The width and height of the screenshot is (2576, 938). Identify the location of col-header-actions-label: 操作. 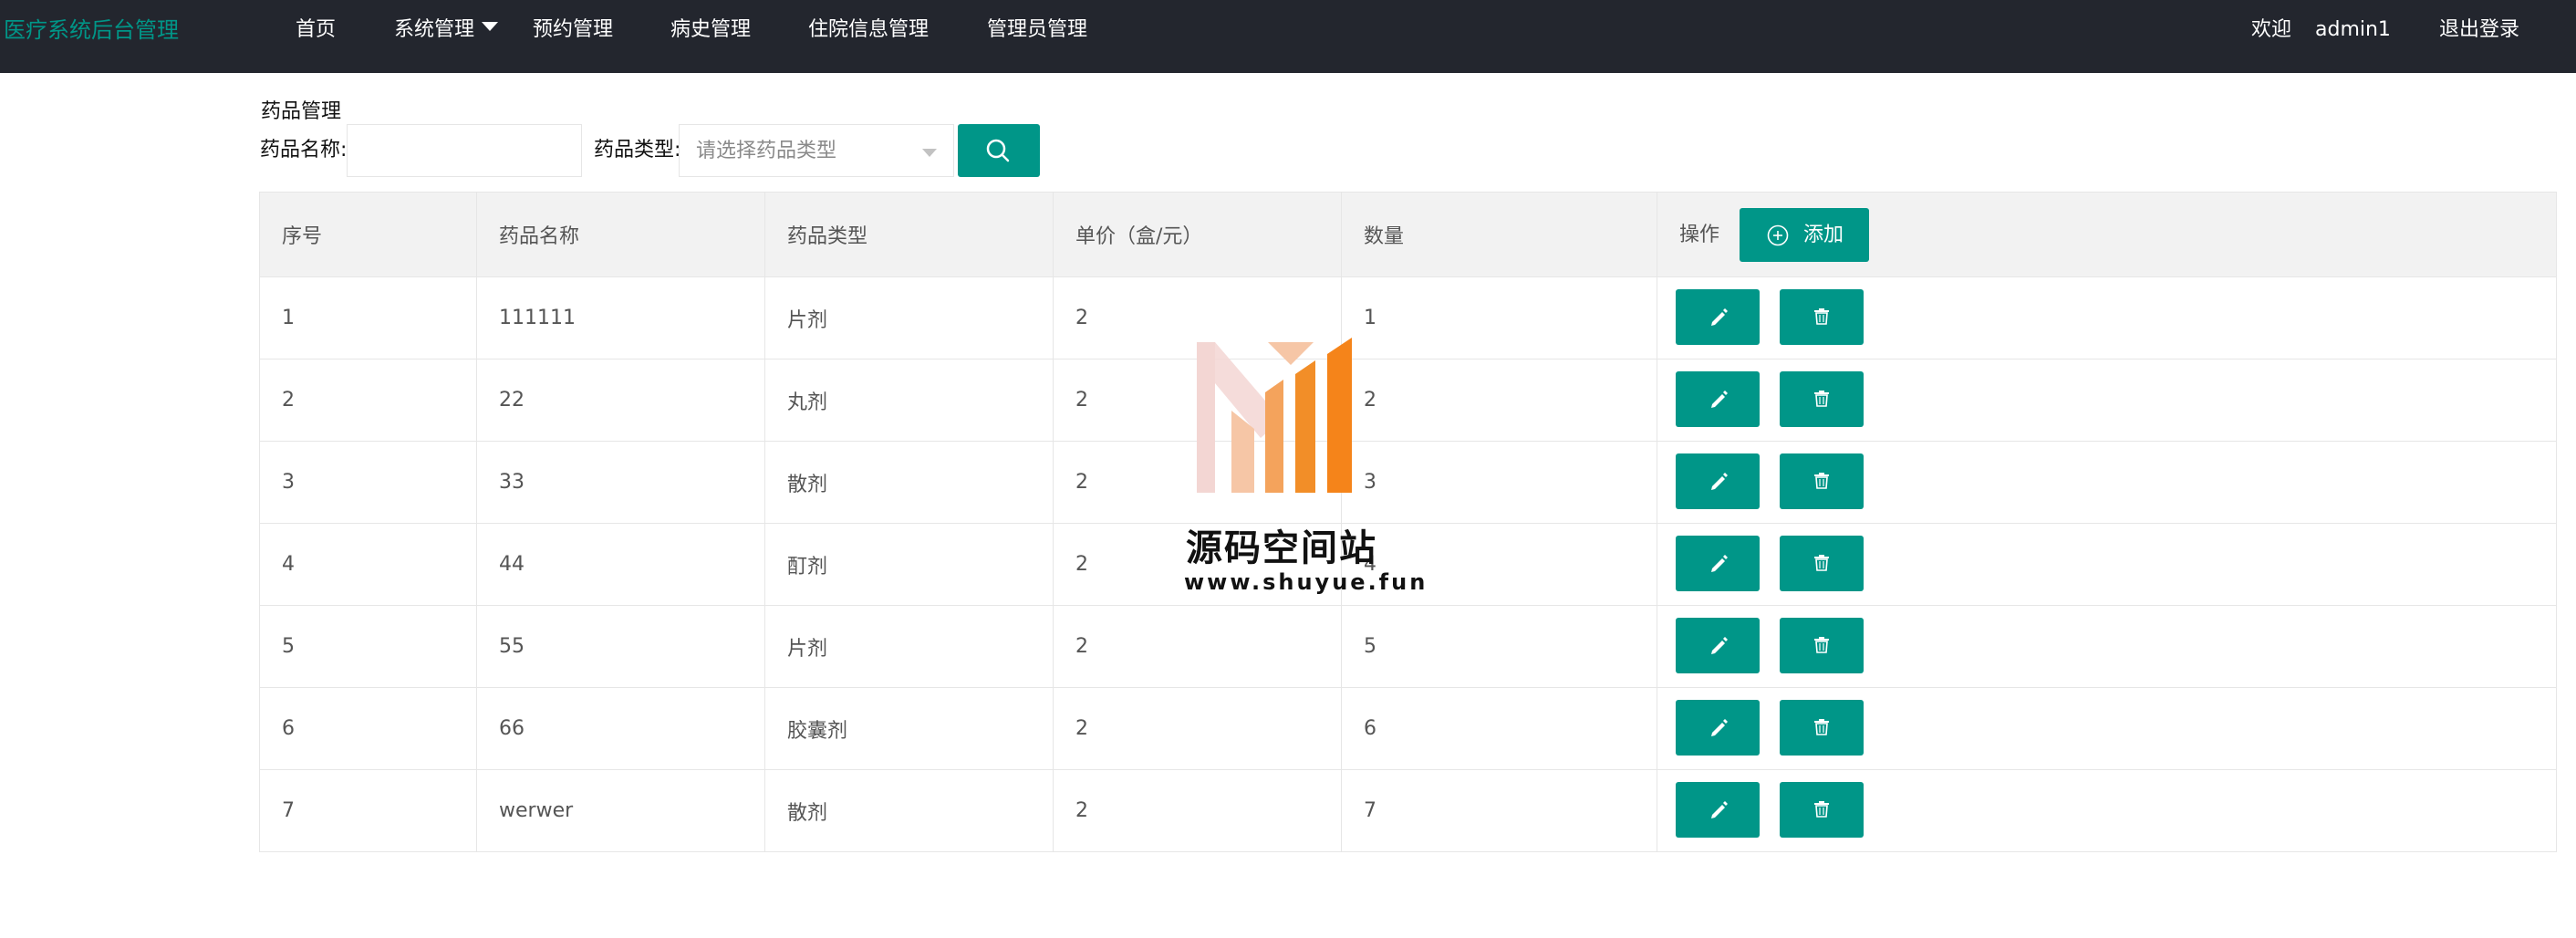
(1699, 235).